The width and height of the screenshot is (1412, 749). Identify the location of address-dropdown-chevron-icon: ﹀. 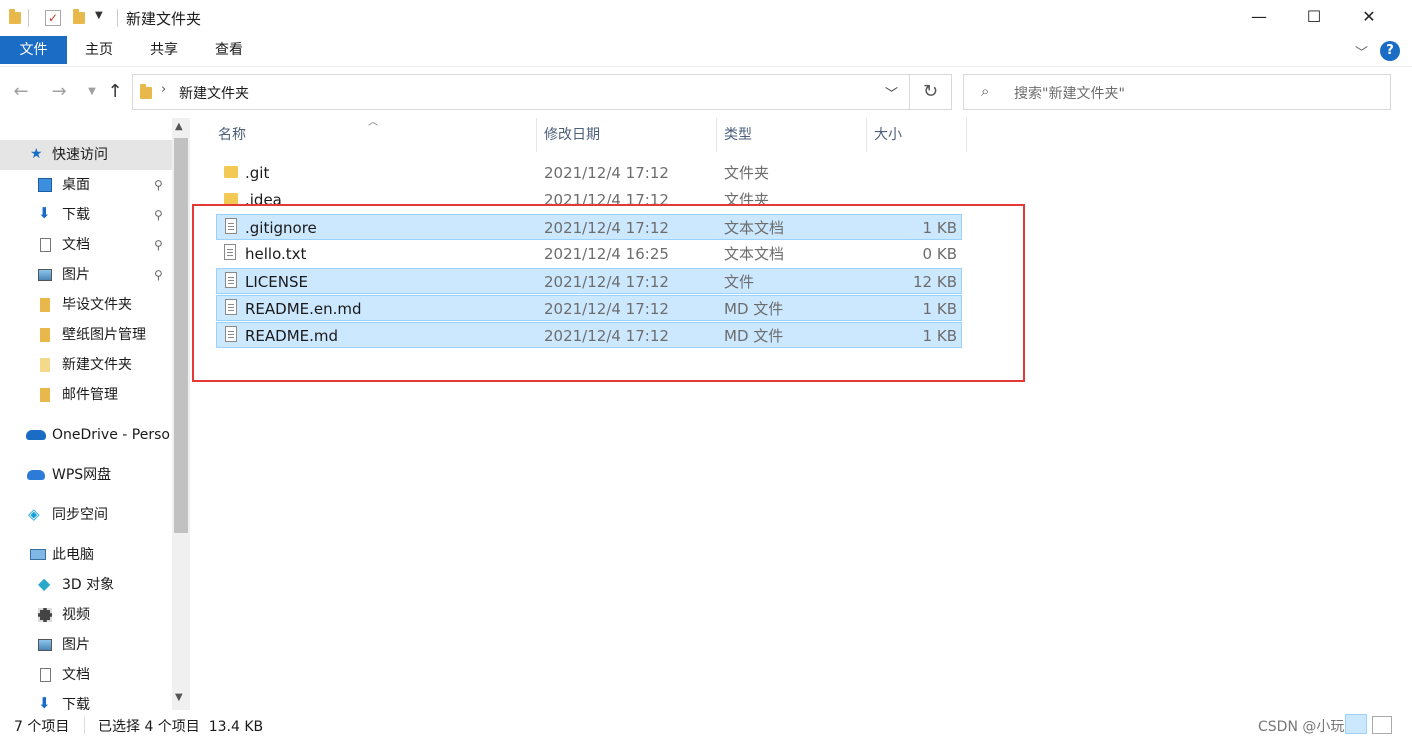
(891, 92).